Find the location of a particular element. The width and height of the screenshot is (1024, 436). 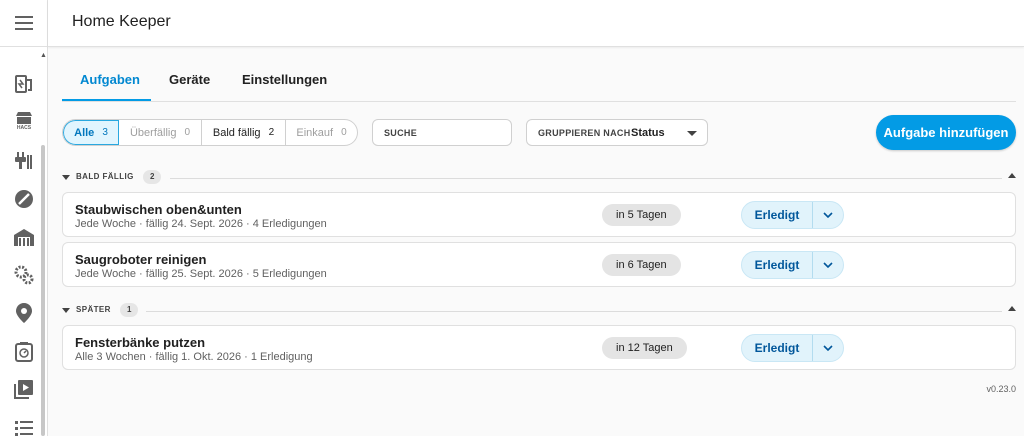

group-by-label: GRUPPIEREN NACH is located at coordinates (584, 133).